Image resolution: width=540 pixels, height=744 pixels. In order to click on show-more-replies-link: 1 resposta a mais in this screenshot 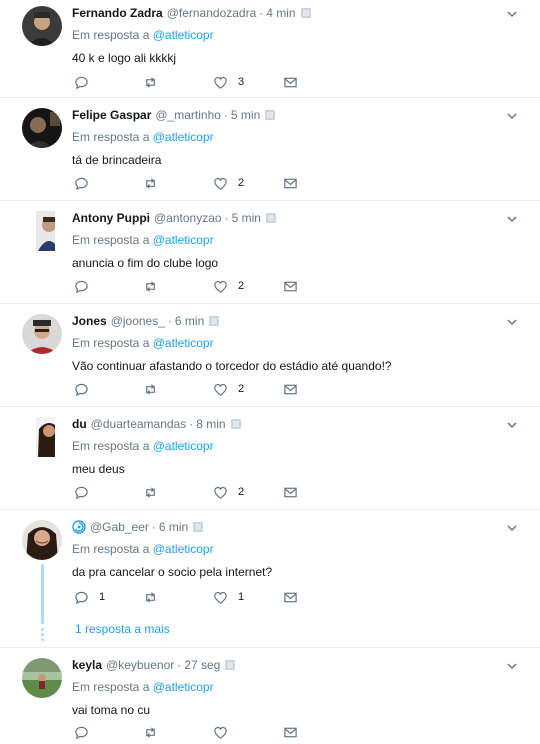, I will do `click(122, 629)`.